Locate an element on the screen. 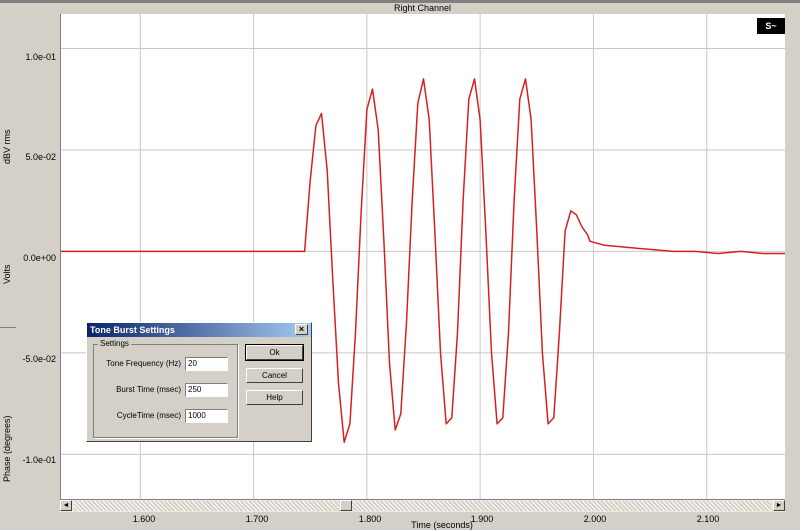 This screenshot has width=800, height=530. scroll-left-icon: ◄ is located at coordinates (66, 505).